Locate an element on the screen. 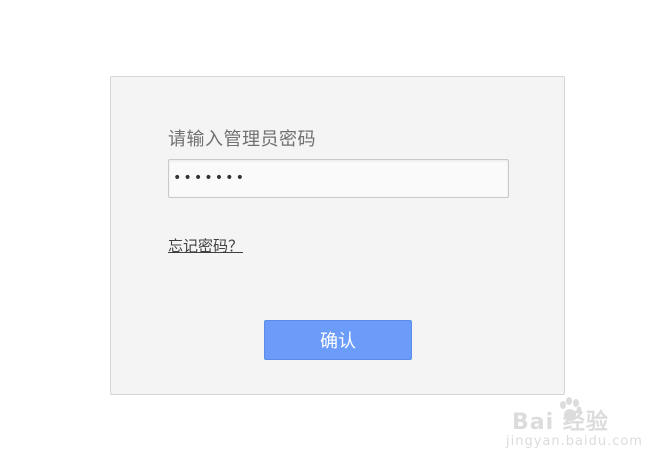 This screenshot has width=668, height=468. watermark-url: jingyan.baidu.com is located at coordinates (574, 441).